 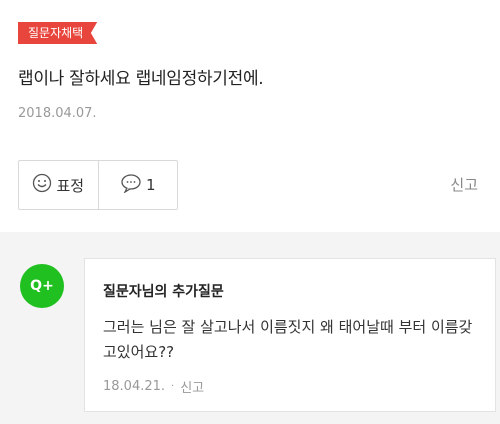 I want to click on comment-button: 1, so click(x=137, y=185).